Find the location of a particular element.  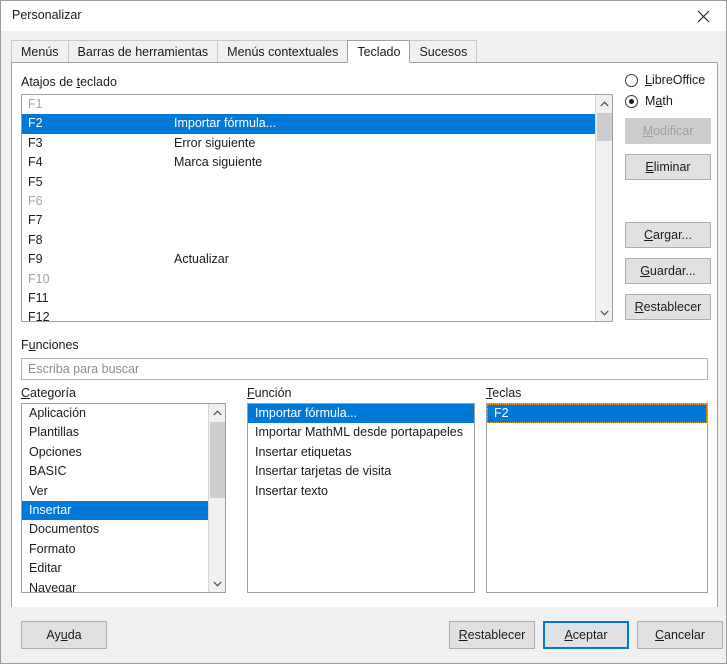

shortcut-key: F1 is located at coordinates (35, 104).